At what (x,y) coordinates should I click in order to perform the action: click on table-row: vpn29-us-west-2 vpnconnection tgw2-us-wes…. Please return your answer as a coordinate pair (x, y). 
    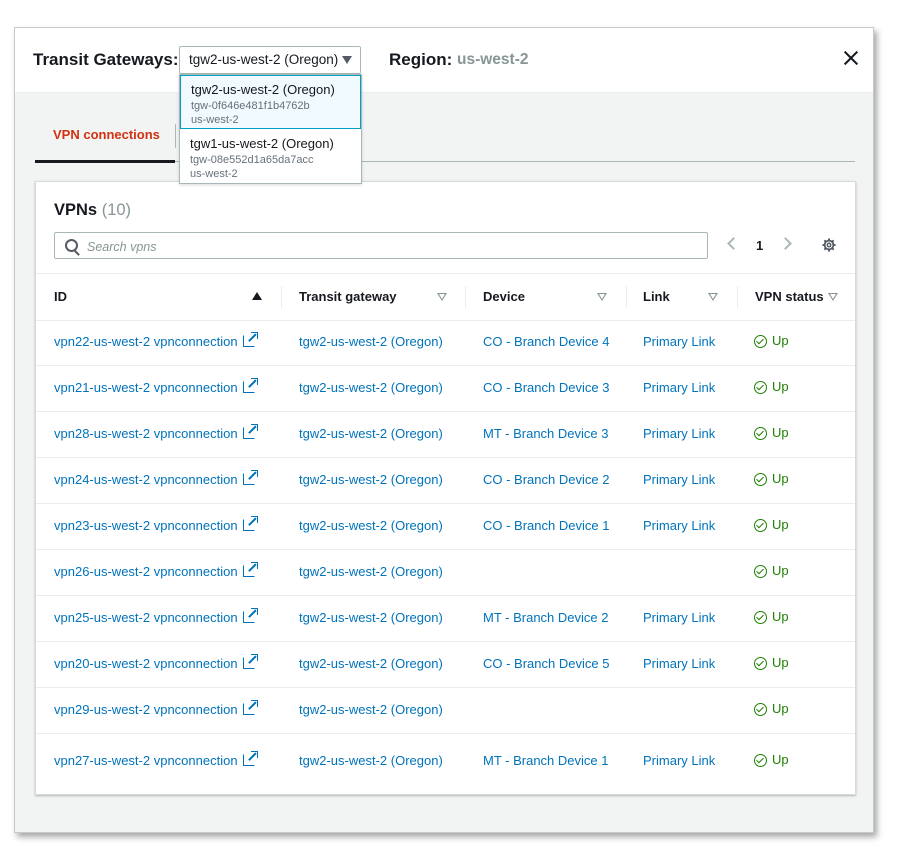
    Looking at the image, I should click on (445, 710).